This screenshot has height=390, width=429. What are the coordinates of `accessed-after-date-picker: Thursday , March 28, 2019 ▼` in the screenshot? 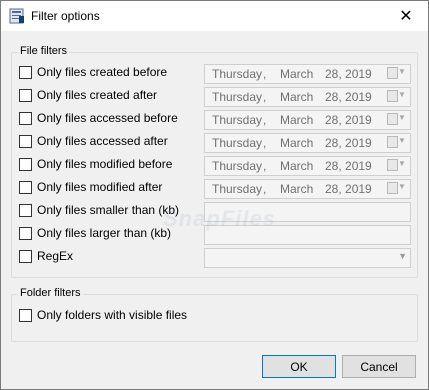 It's located at (307, 143).